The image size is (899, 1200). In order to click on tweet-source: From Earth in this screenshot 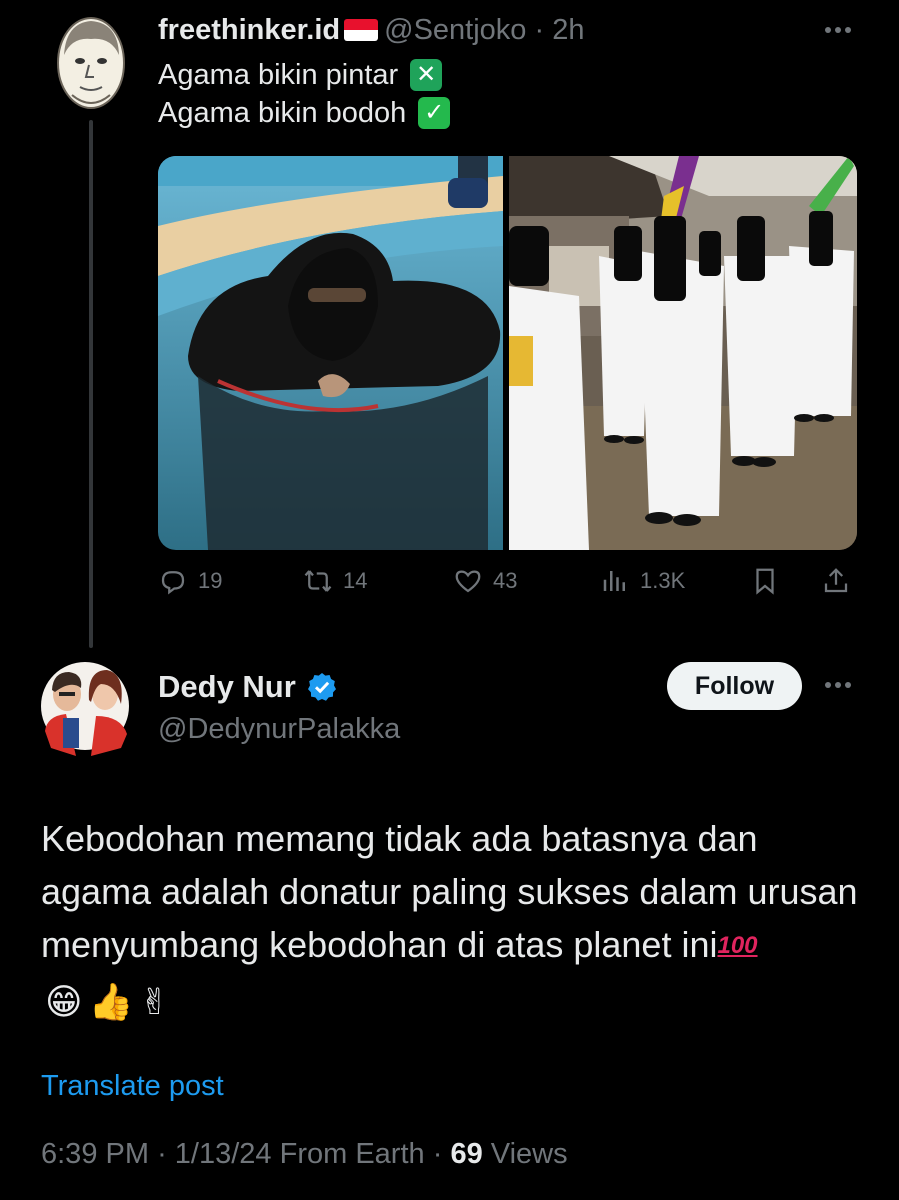, I will do `click(352, 1154)`.